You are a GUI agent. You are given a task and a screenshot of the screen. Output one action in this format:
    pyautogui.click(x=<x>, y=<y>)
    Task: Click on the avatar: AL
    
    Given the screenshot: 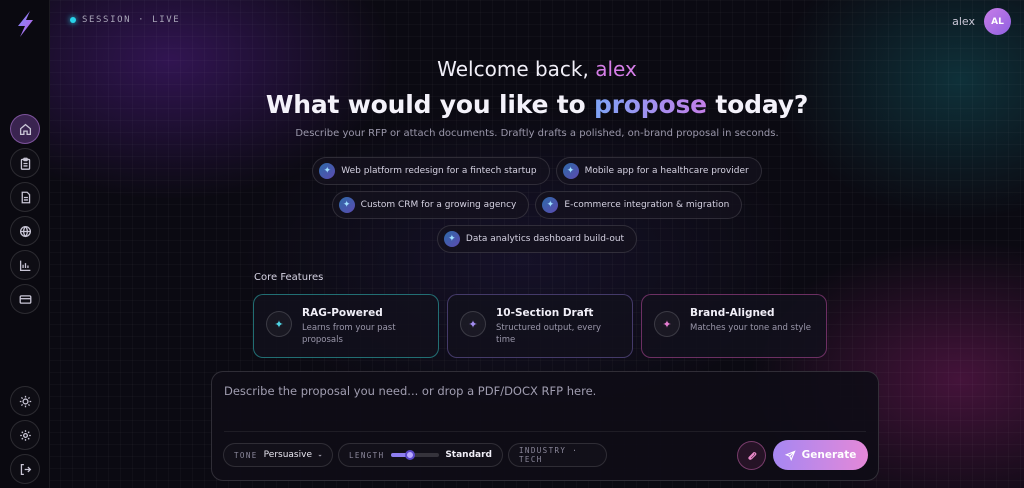 What is the action you would take?
    pyautogui.click(x=997, y=21)
    